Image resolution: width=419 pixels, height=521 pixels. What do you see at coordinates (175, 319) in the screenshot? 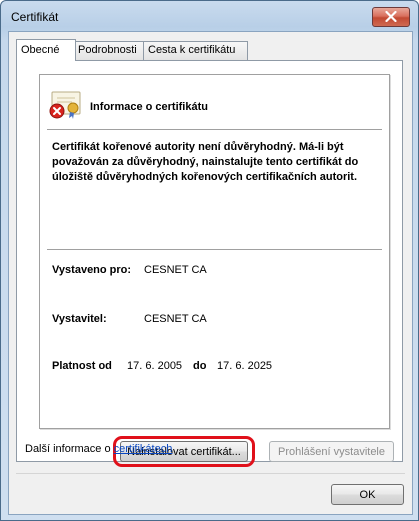
I see `issuer-value: CESNET CA` at bounding box center [175, 319].